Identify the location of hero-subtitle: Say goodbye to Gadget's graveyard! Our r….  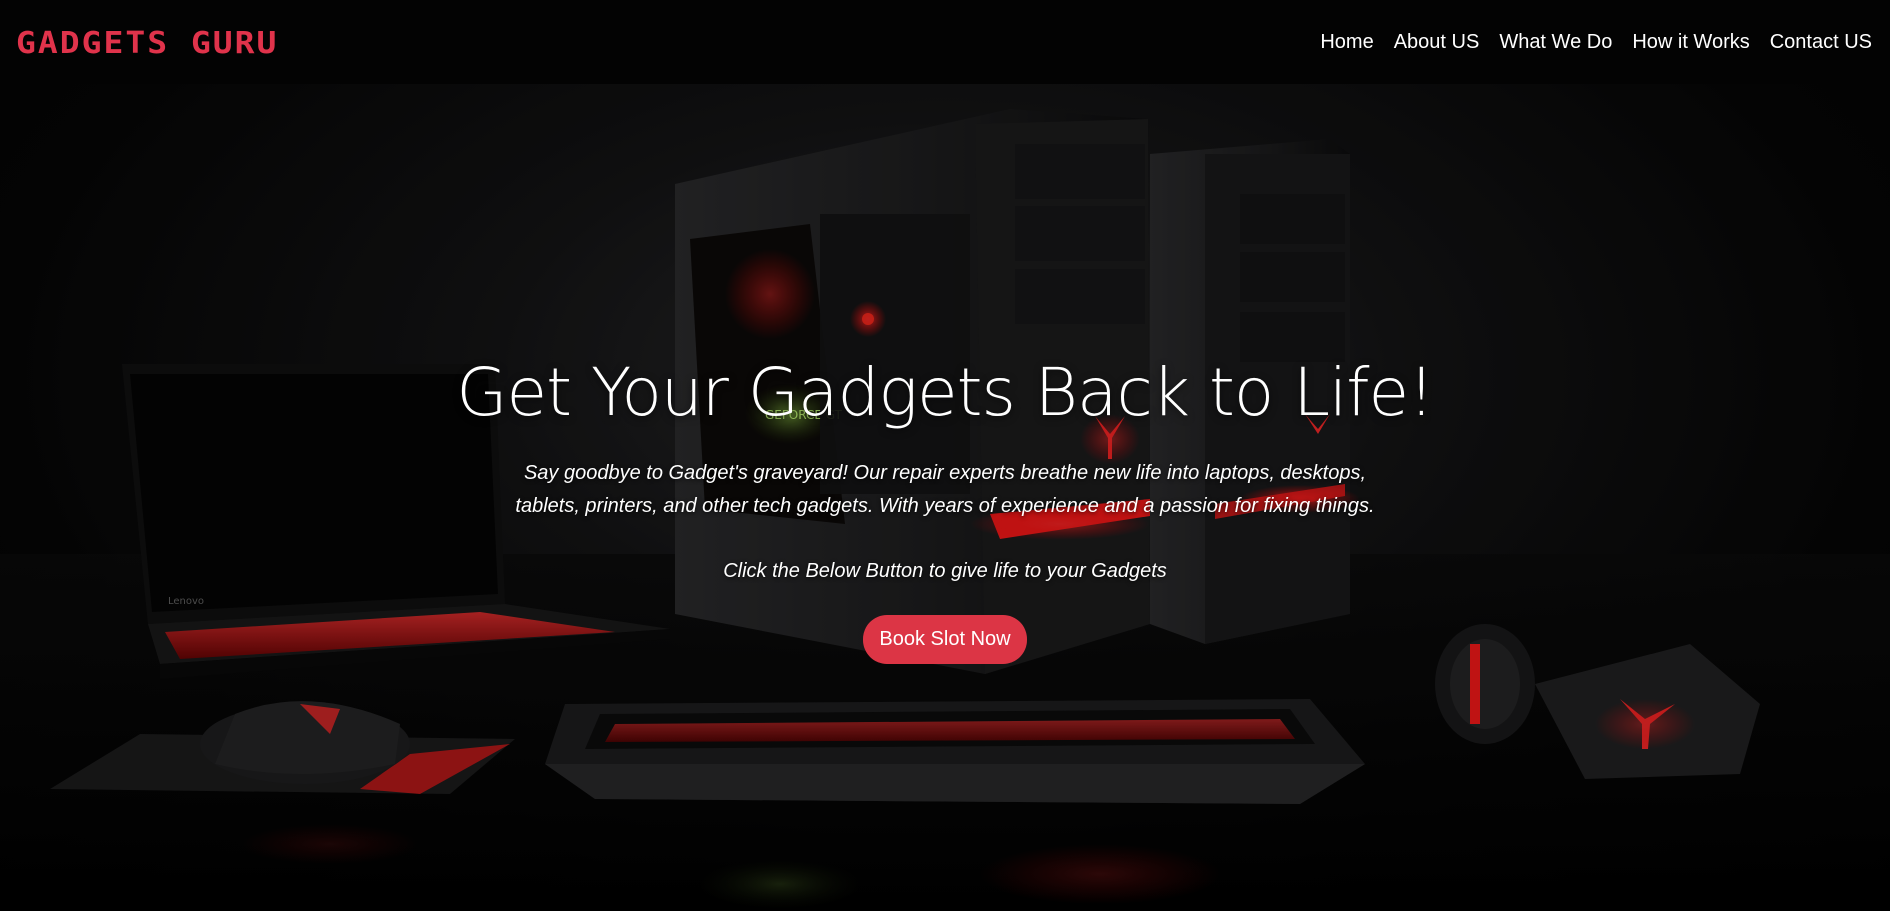
(945, 489).